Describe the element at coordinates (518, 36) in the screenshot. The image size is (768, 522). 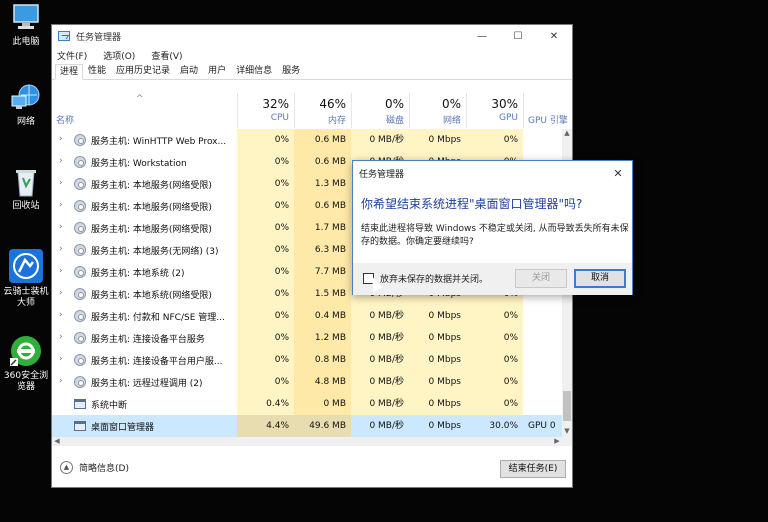
I see `maximize-button: ☐` at that location.